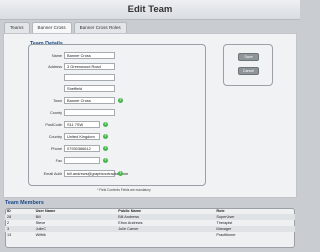 The height and width of the screenshot is (252, 320). What do you see at coordinates (82, 136) in the screenshot?
I see `country-field: United Kingdom` at bounding box center [82, 136].